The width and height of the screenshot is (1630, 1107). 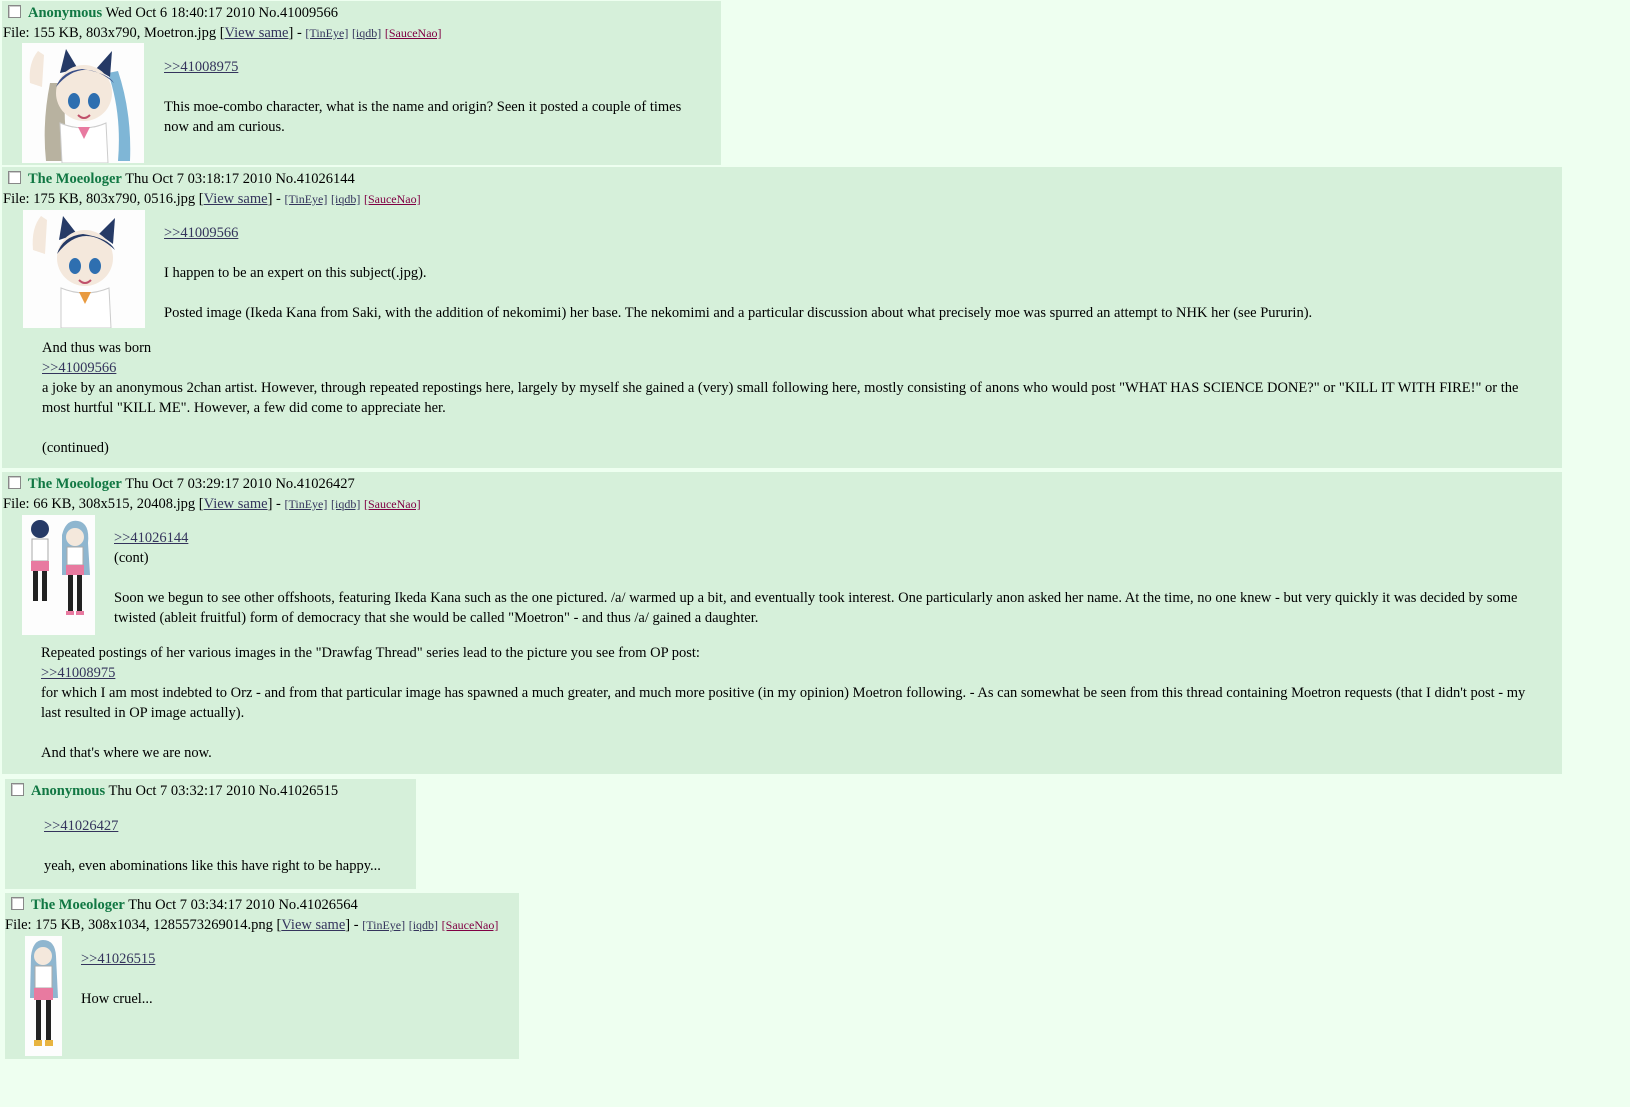 What do you see at coordinates (298, 791) in the screenshot?
I see `post-number: No.41026515` at bounding box center [298, 791].